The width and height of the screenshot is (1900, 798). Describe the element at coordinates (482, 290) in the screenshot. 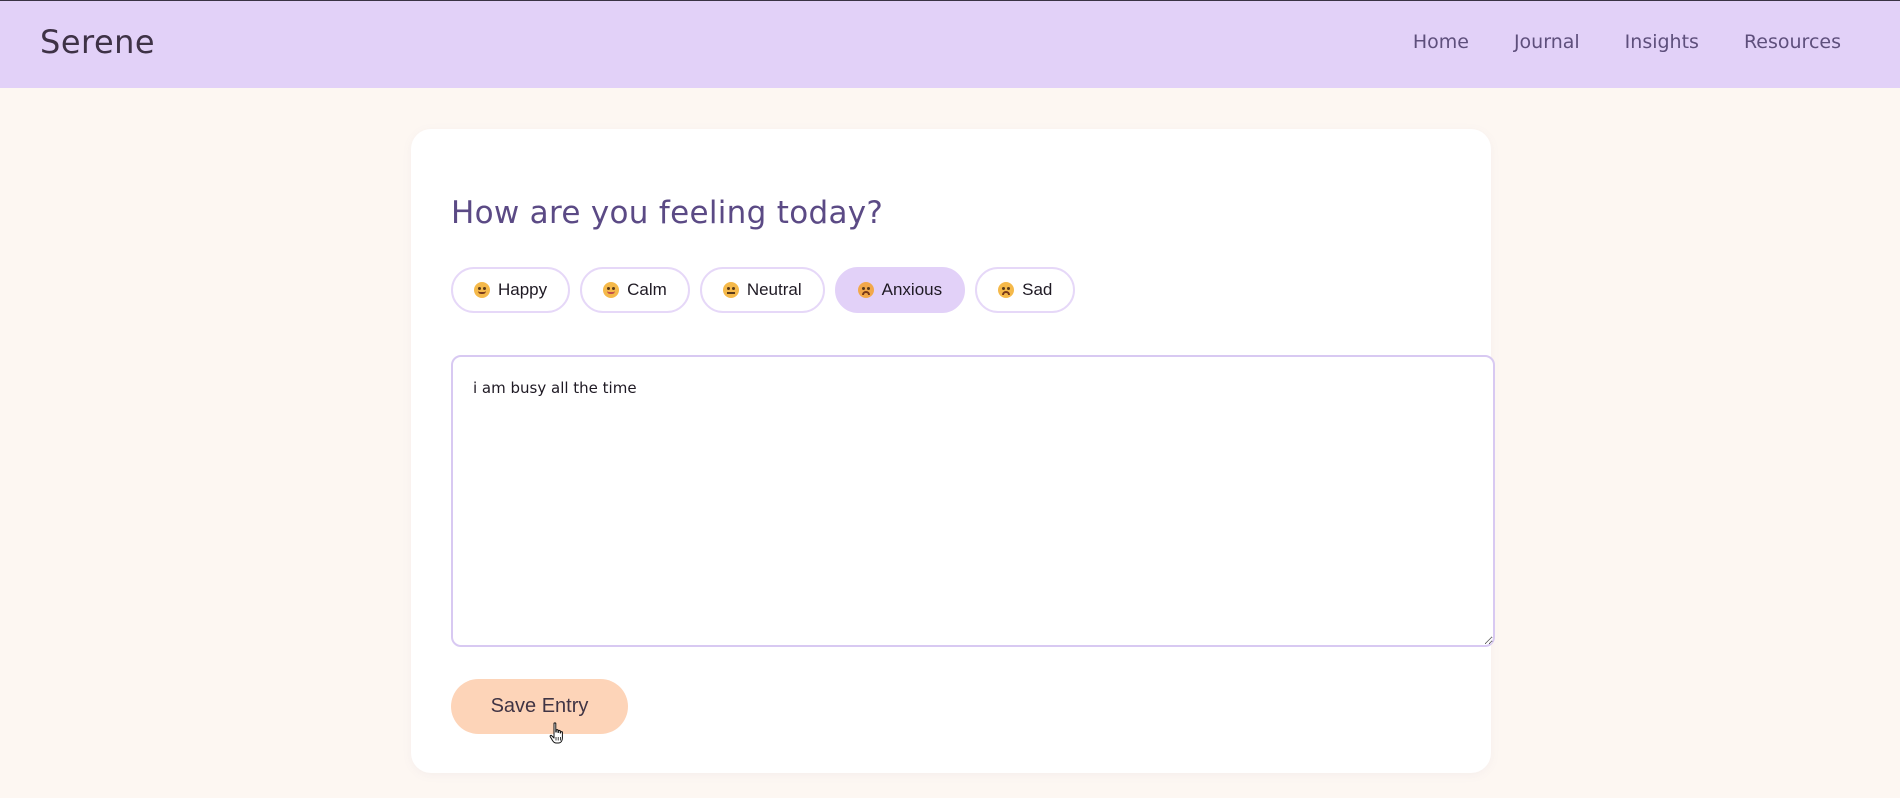

I see `happy-face-icon` at that location.